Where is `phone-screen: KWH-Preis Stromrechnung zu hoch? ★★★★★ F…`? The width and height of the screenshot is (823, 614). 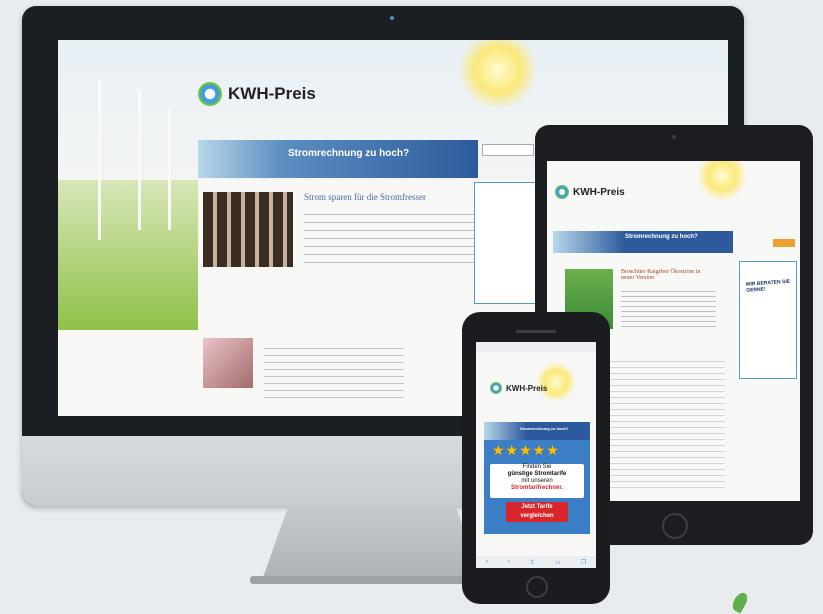
phone-screen: KWH-Preis Stromrechnung zu hoch? ★★★★★ F… is located at coordinates (536, 455).